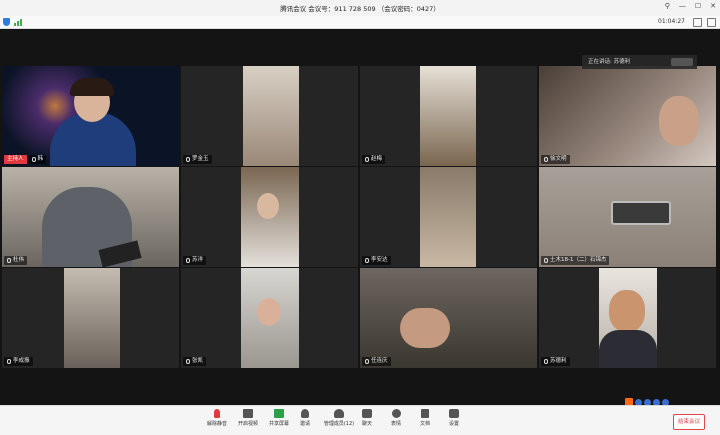 This screenshot has height=435, width=720. Describe the element at coordinates (90, 217) in the screenshot. I see `video-tile: 杜伟` at that location.